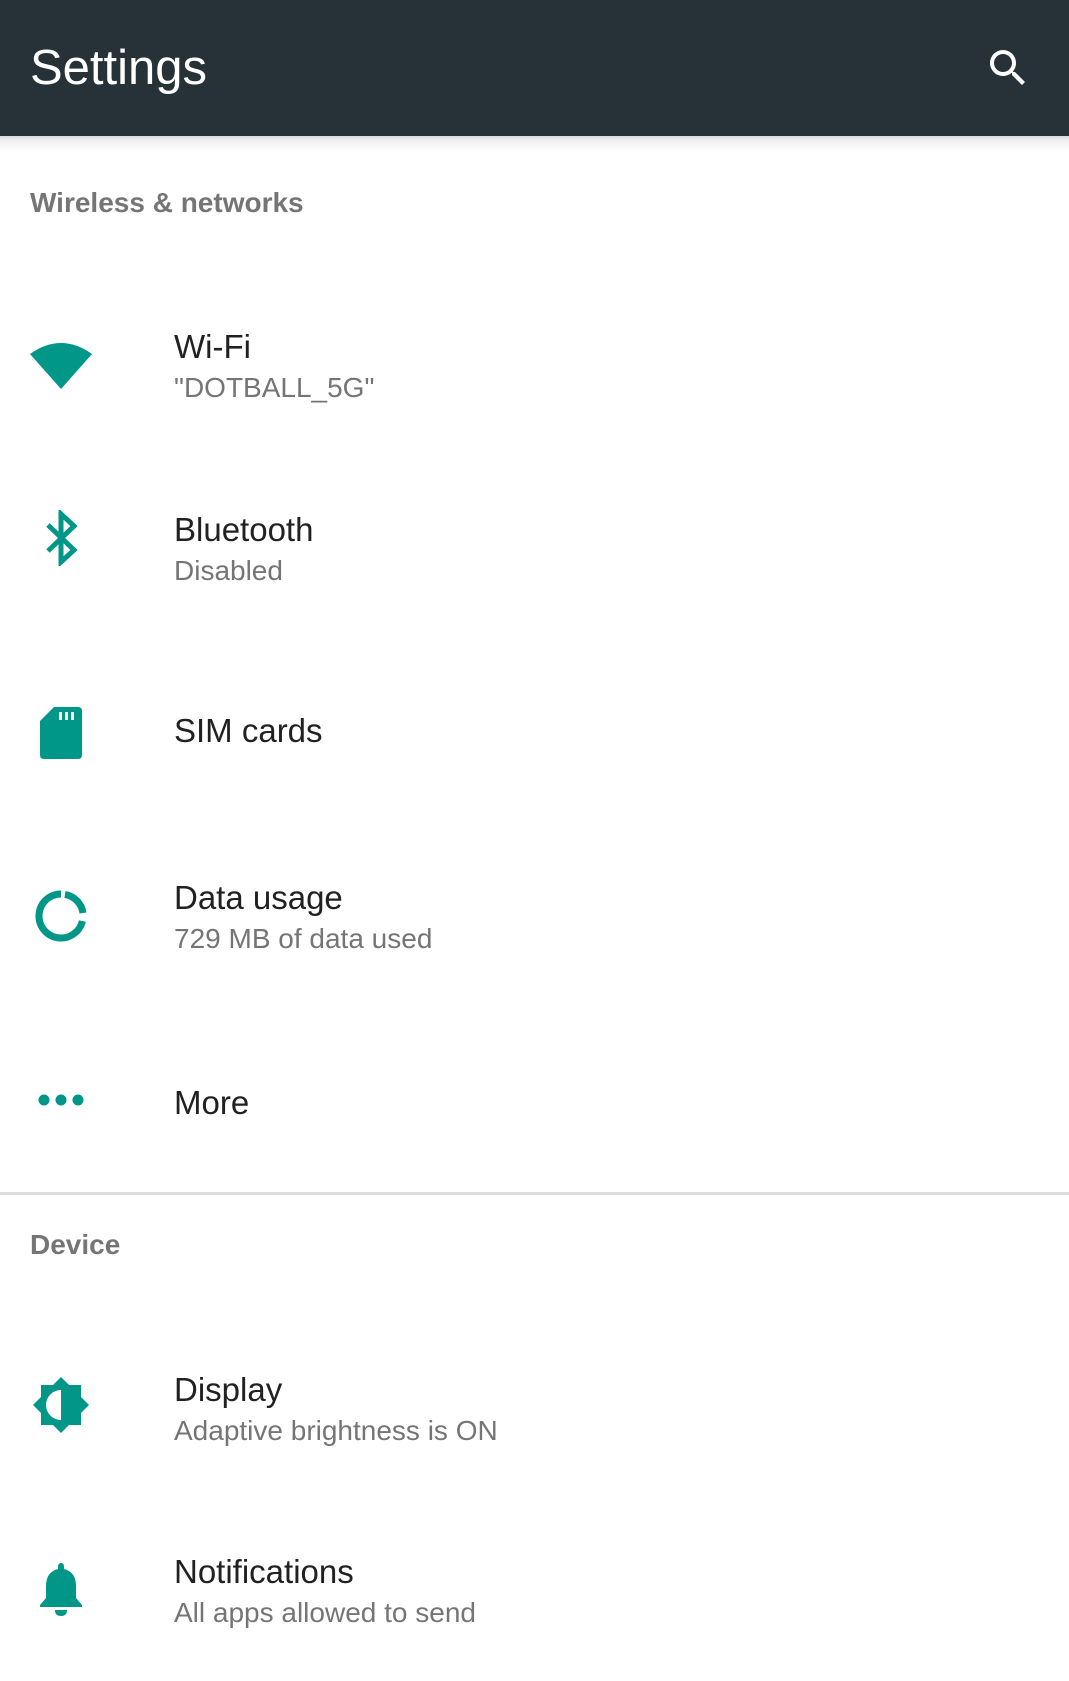 The height and width of the screenshot is (1681, 1069). I want to click on notifications-summary: All apps allowed to send, so click(325, 1612).